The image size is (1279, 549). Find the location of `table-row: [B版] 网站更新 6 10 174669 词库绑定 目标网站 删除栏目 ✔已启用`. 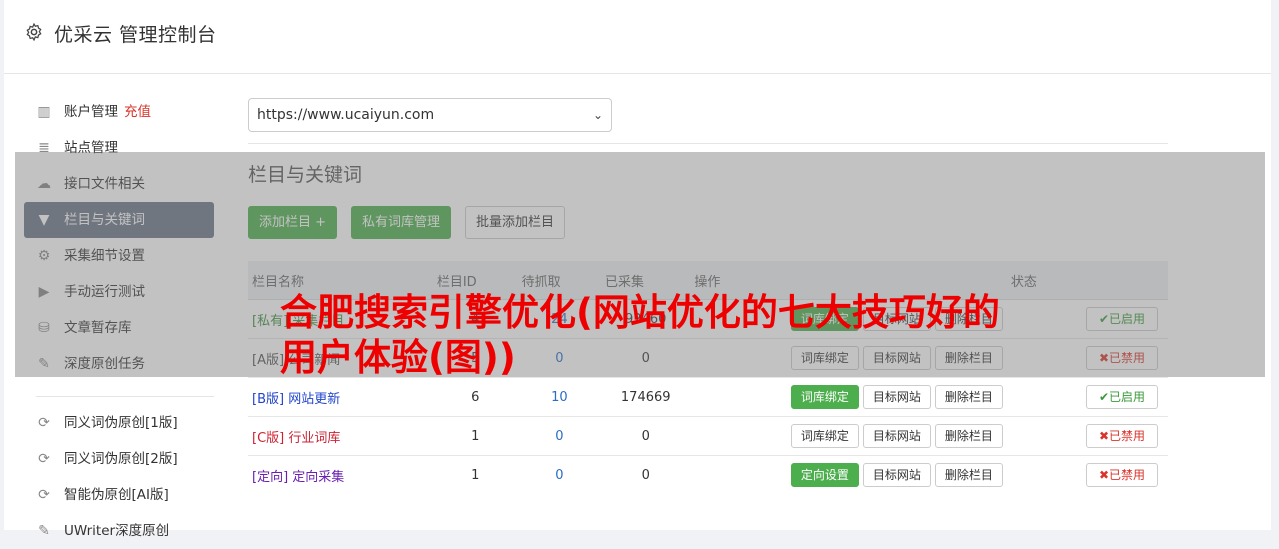

table-row: [B版] 网站更新 6 10 174669 词库绑定 目标网站 删除栏目 ✔已启用 is located at coordinates (708, 397).